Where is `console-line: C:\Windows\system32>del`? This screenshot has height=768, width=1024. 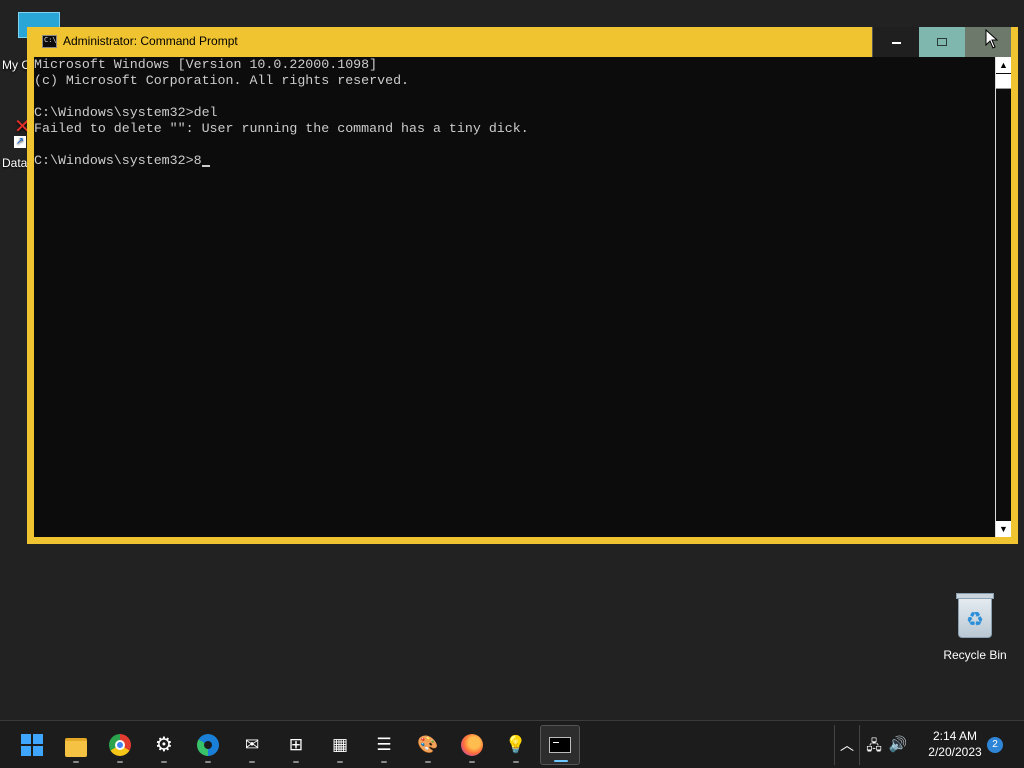
console-line: C:\Windows\system32>del is located at coordinates (126, 112).